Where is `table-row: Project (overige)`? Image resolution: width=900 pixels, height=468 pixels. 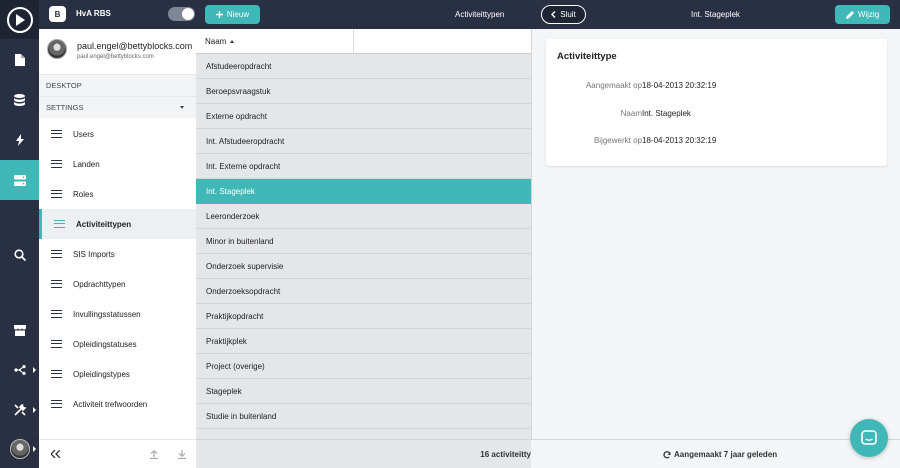
table-row: Project (overige) is located at coordinates (363, 366).